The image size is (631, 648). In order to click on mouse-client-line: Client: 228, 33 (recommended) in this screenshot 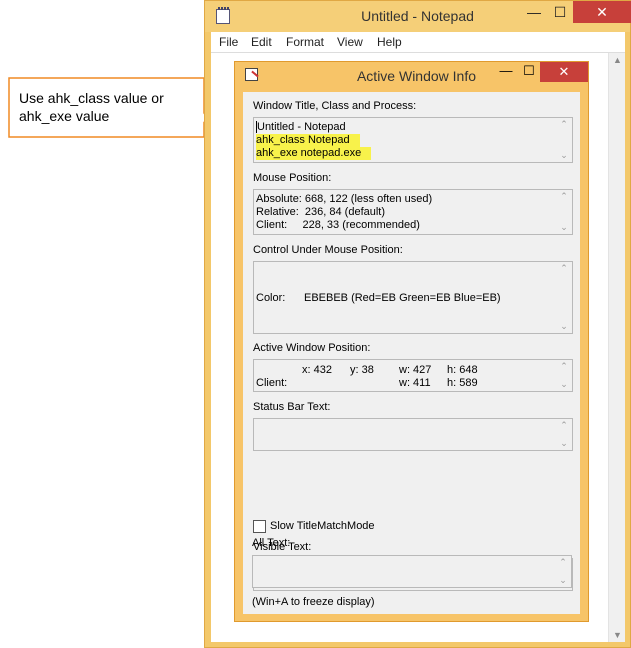, I will do `click(338, 225)`.